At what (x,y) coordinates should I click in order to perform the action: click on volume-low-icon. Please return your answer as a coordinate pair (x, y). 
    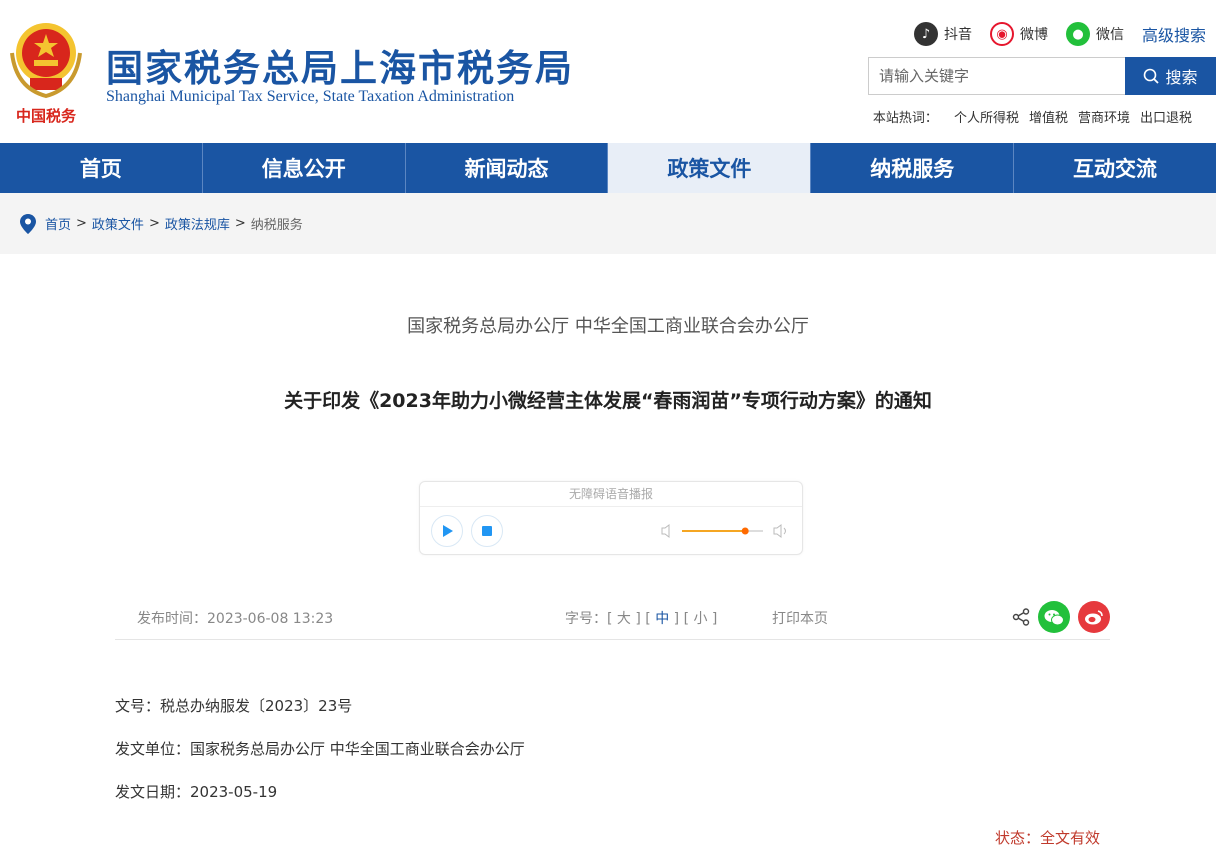
    Looking at the image, I should click on (665, 531).